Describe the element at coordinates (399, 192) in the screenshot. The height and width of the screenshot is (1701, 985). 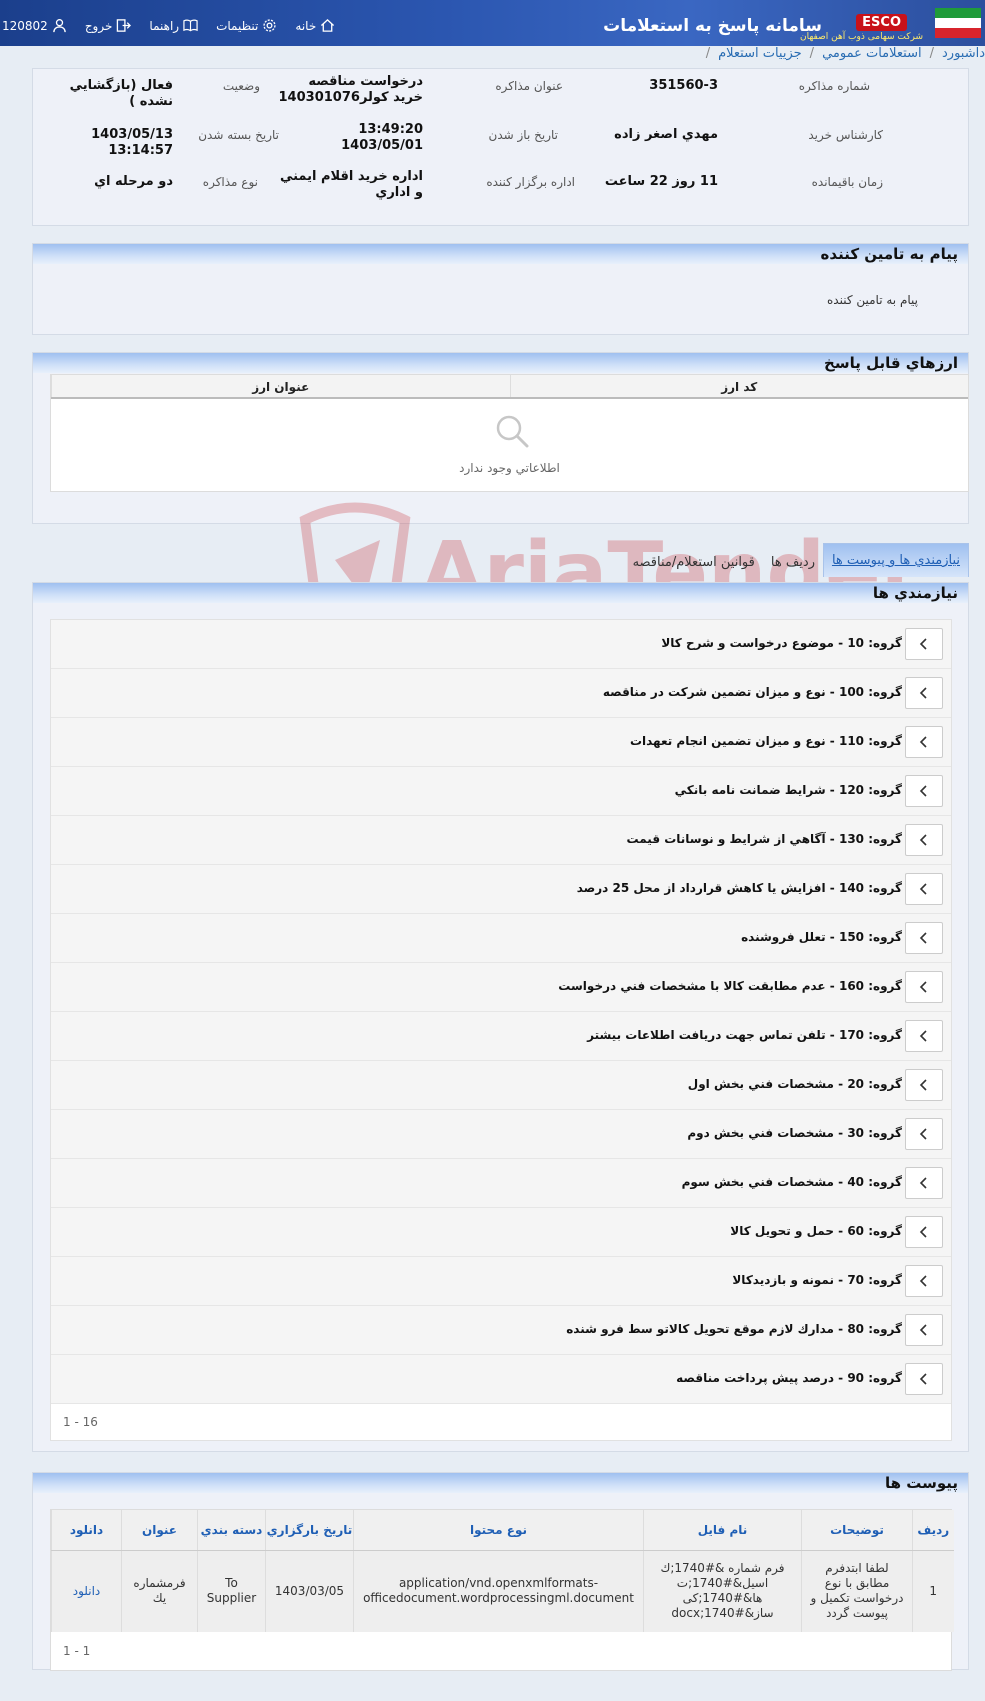
I see `office-value-line2: و اداري` at that location.